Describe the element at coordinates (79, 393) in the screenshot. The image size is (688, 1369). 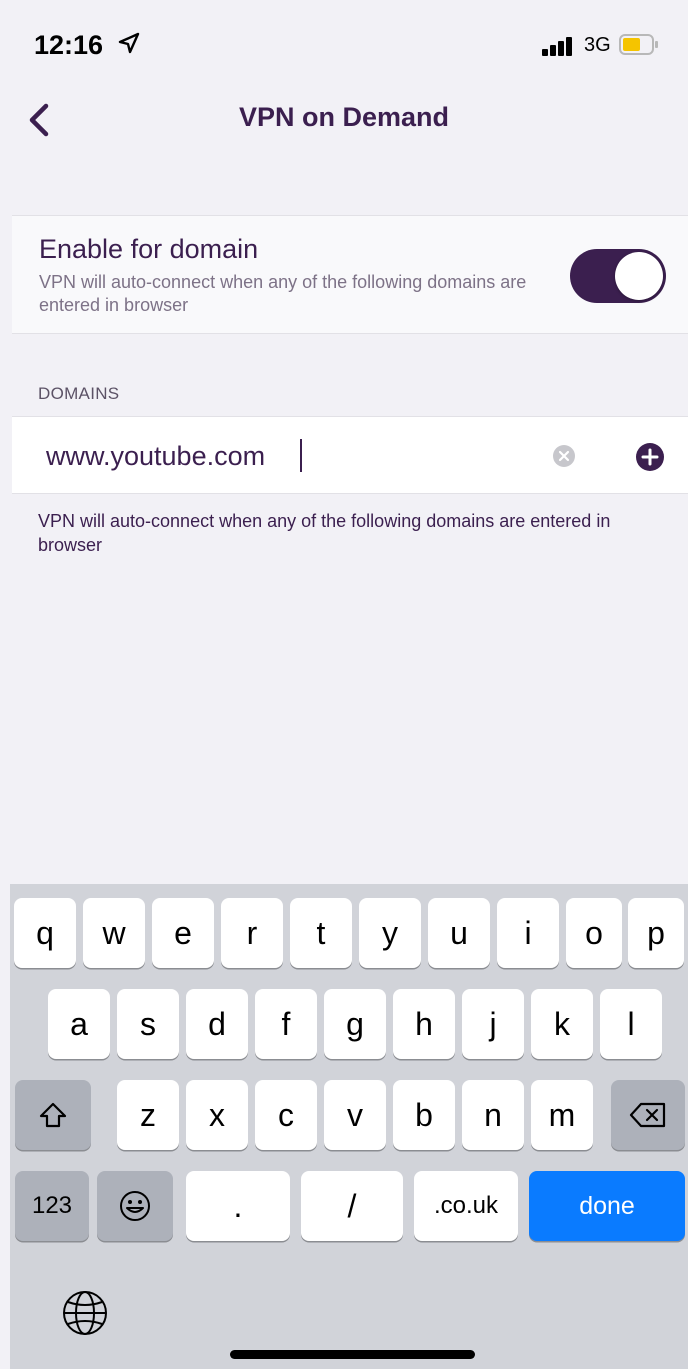
I see `domains-section-header: DOMAINS` at that location.